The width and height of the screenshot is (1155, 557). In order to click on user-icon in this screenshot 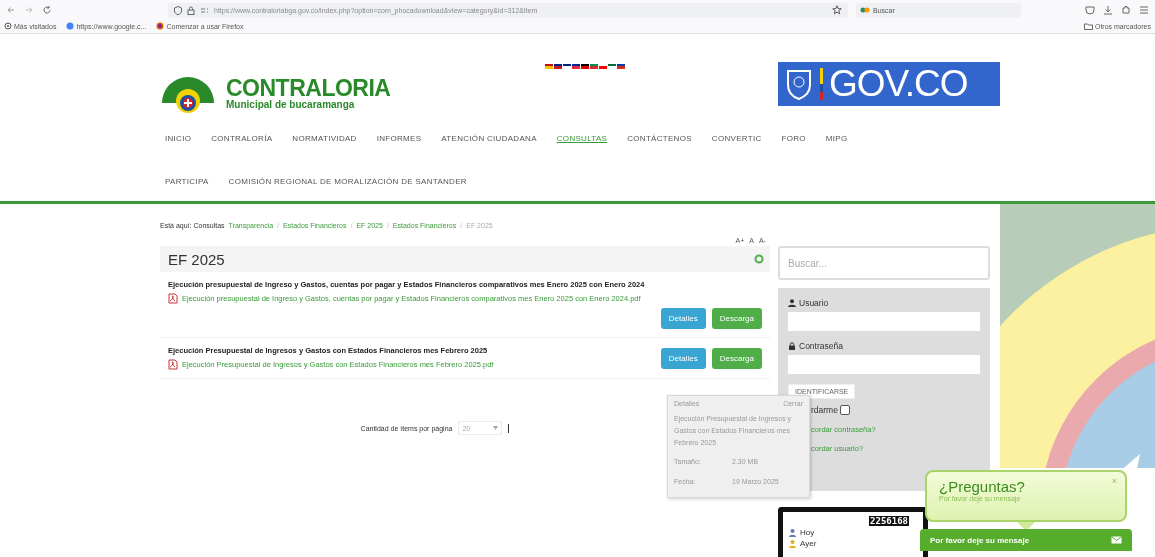, I will do `click(792, 303)`.